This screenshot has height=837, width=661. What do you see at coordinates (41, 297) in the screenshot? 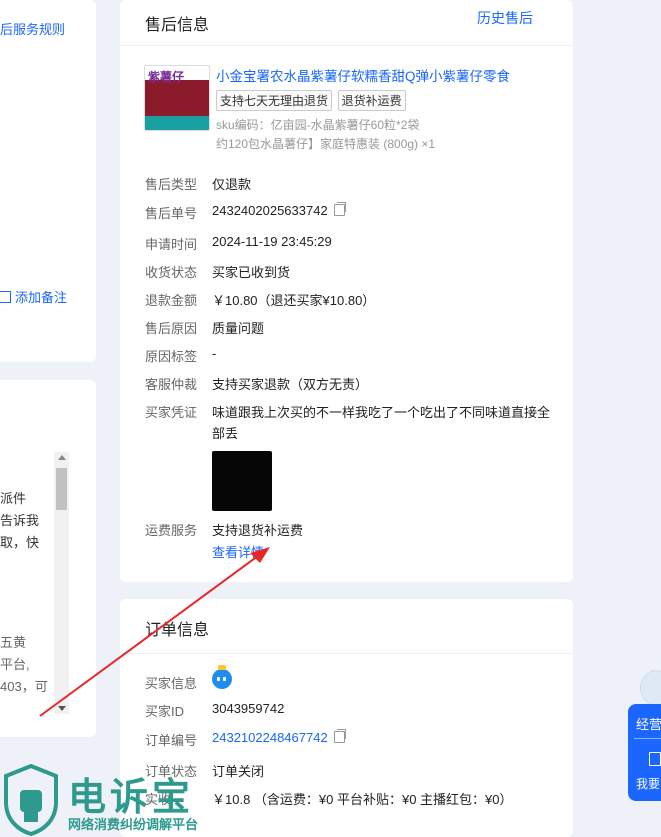
I see `add-note-label: 添加备注` at bounding box center [41, 297].